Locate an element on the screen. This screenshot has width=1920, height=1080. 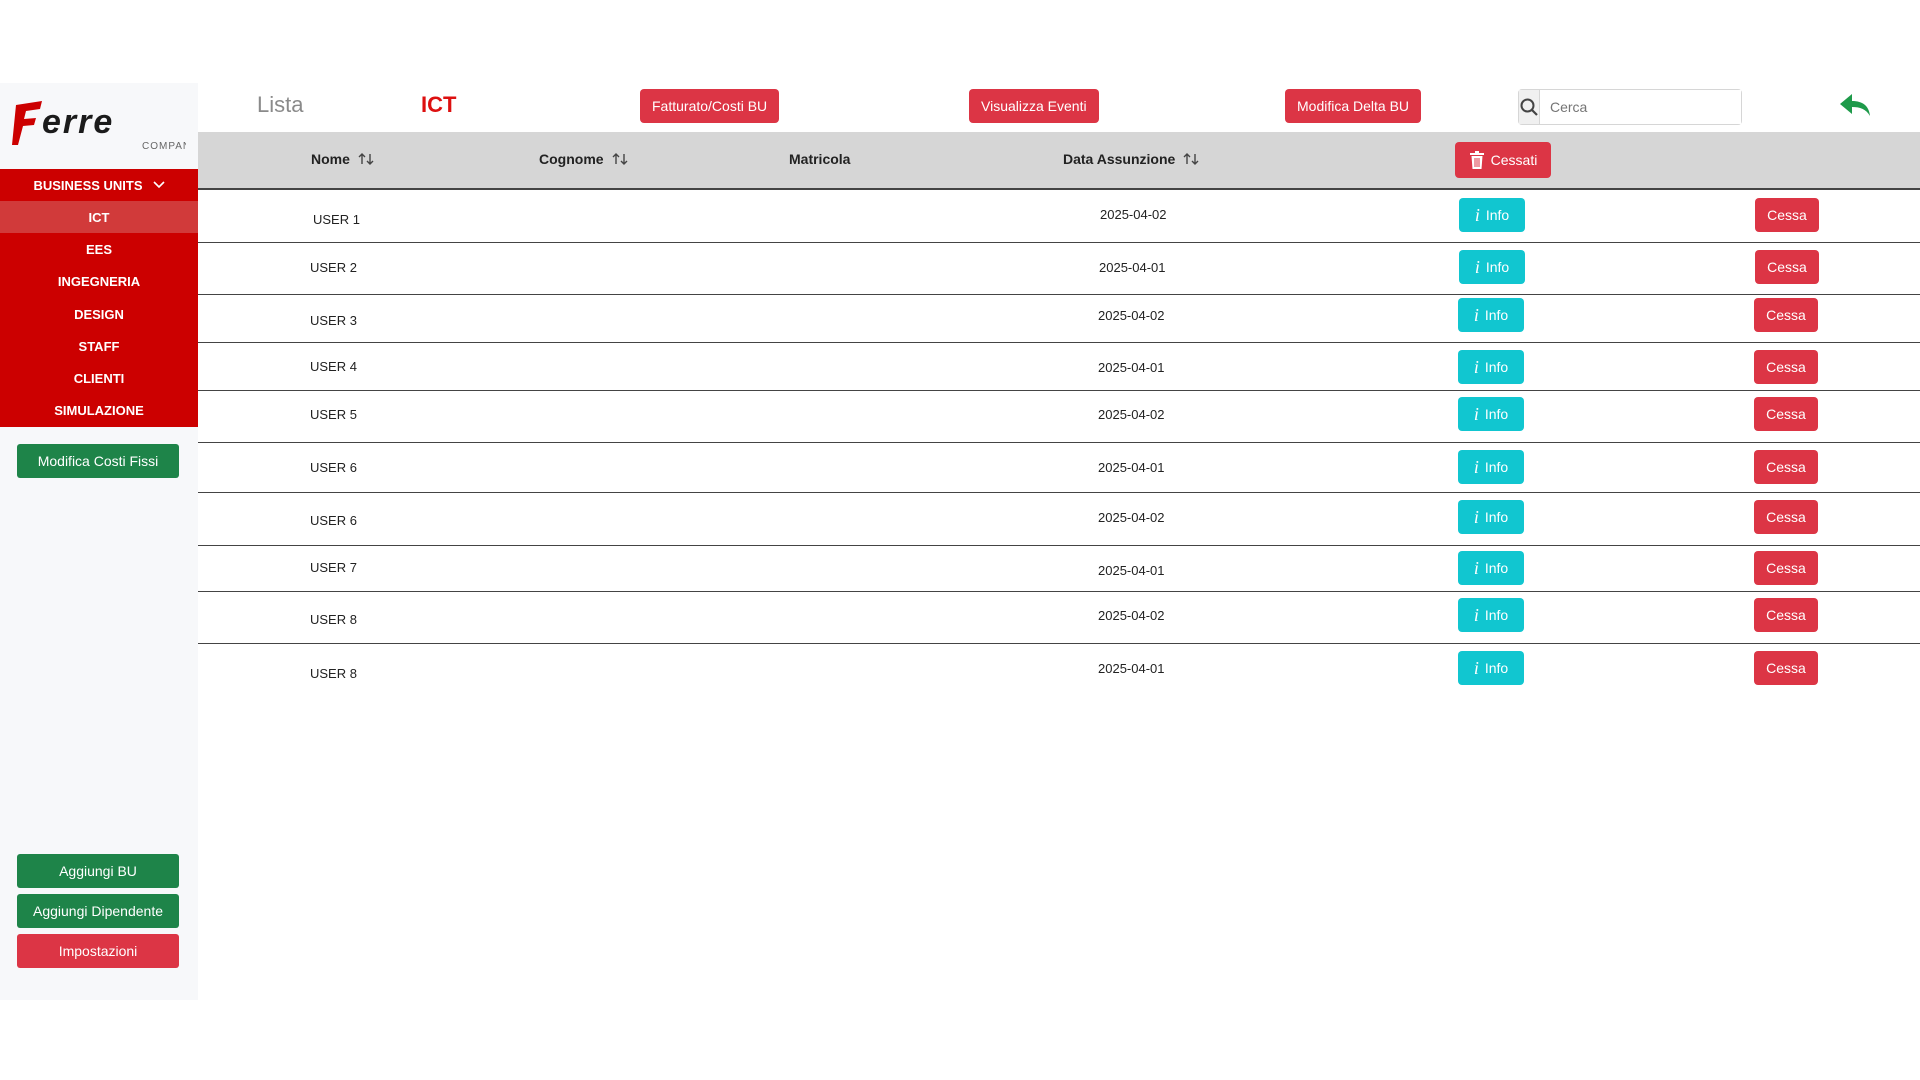
employee-name: USER 2 is located at coordinates (333, 267).